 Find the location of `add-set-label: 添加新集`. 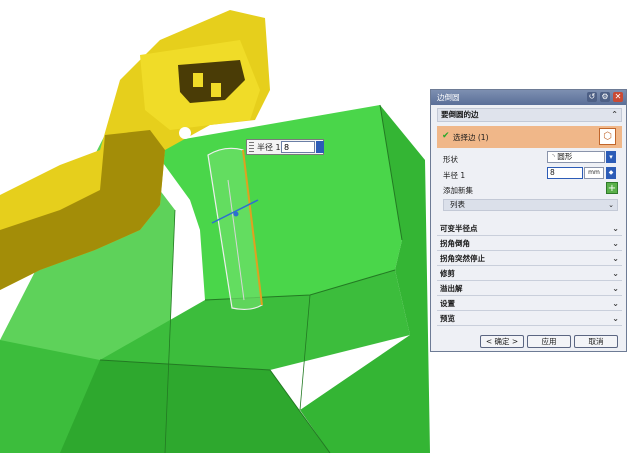

add-set-label: 添加新集 is located at coordinates (458, 190).